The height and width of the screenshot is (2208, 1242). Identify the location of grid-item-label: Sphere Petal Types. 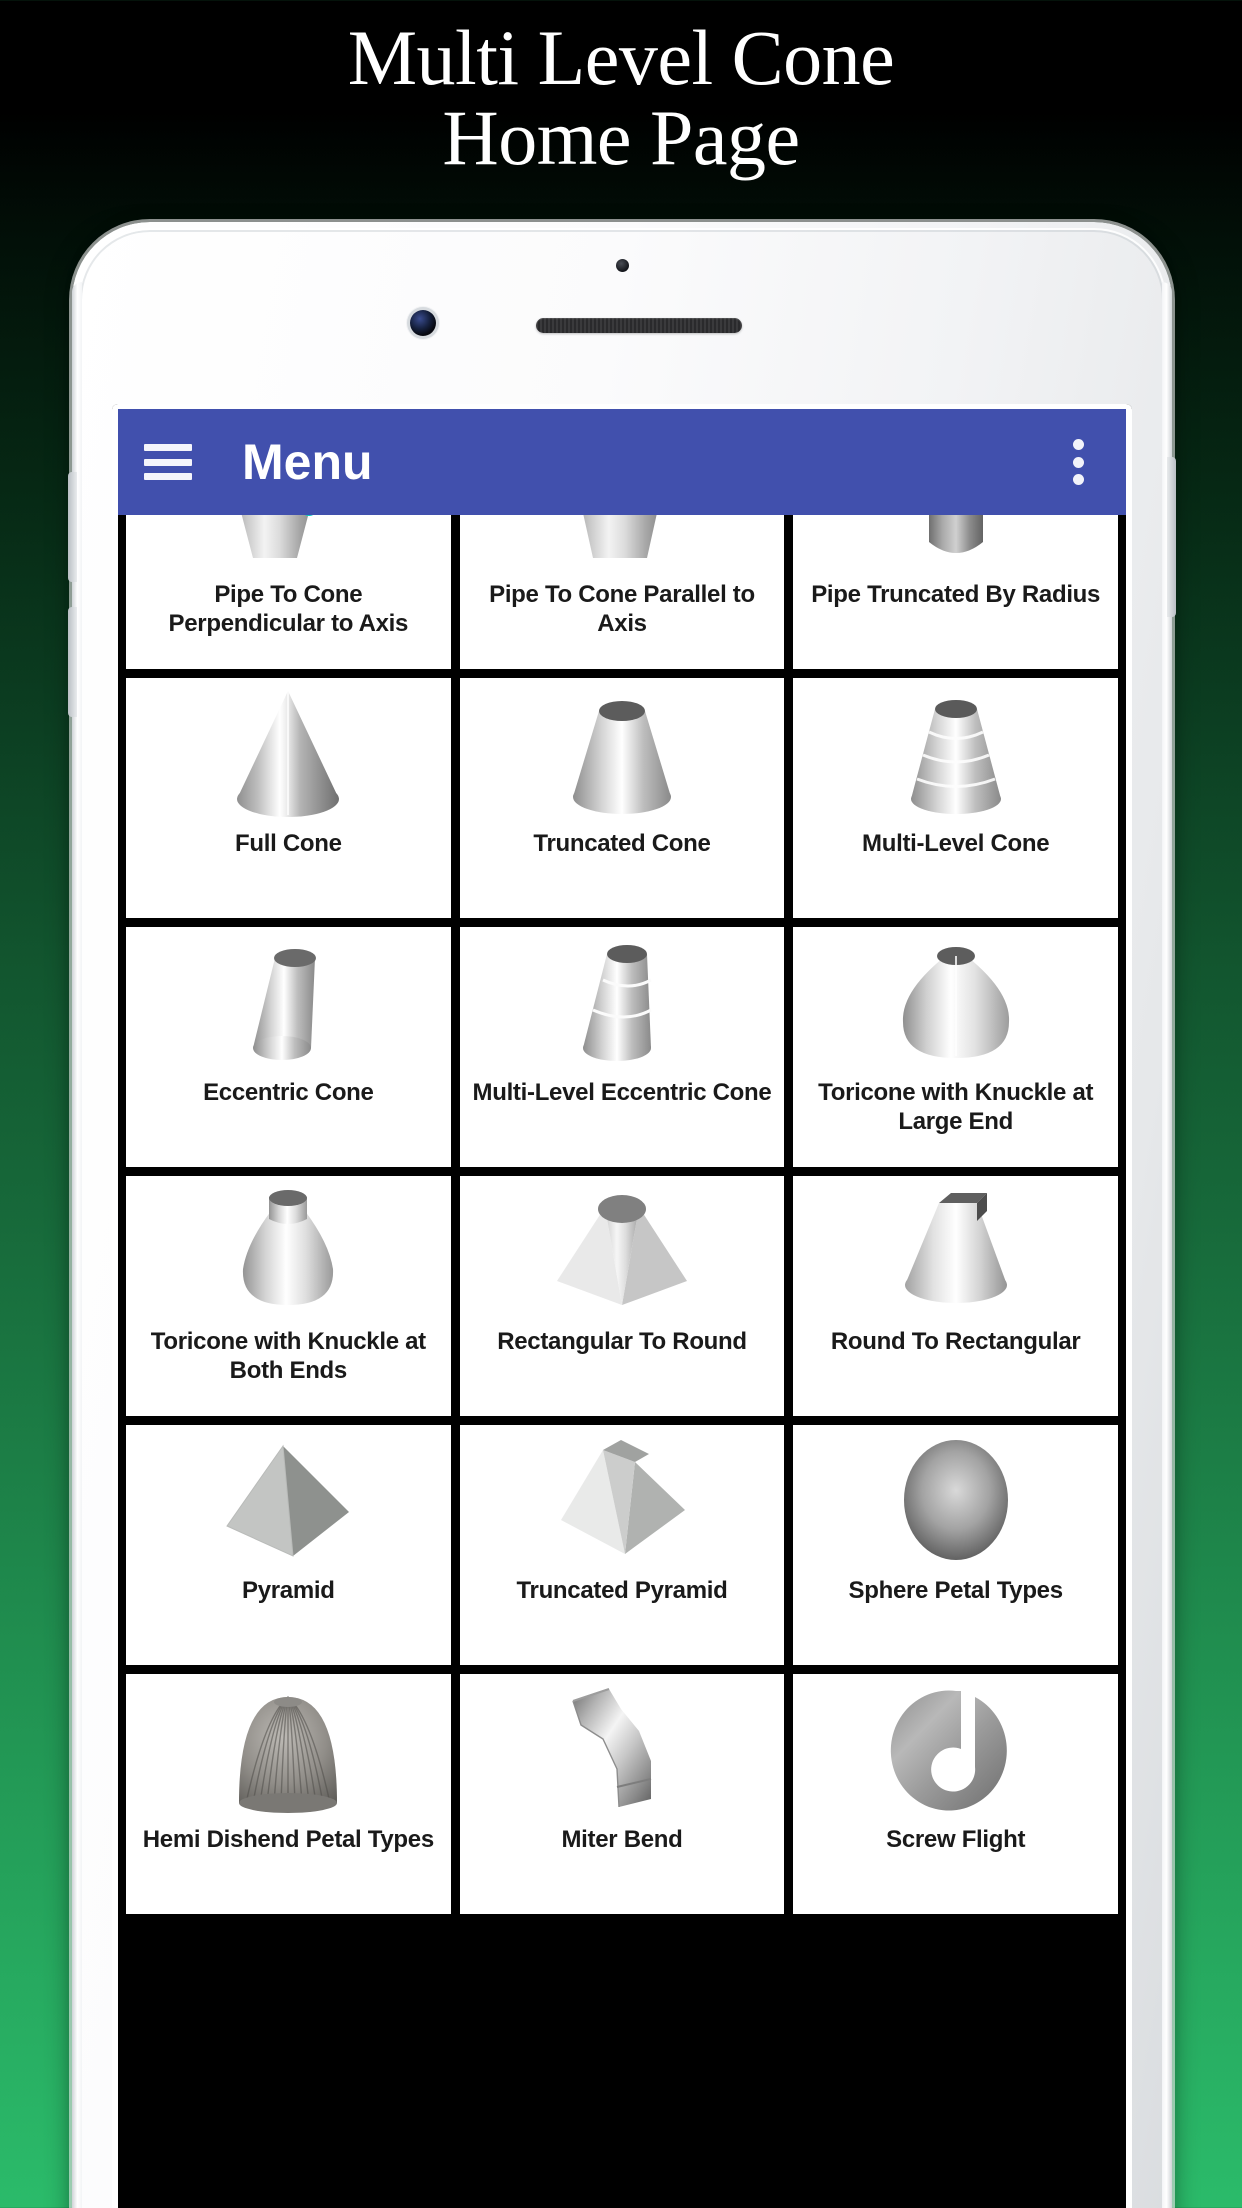
(956, 1590).